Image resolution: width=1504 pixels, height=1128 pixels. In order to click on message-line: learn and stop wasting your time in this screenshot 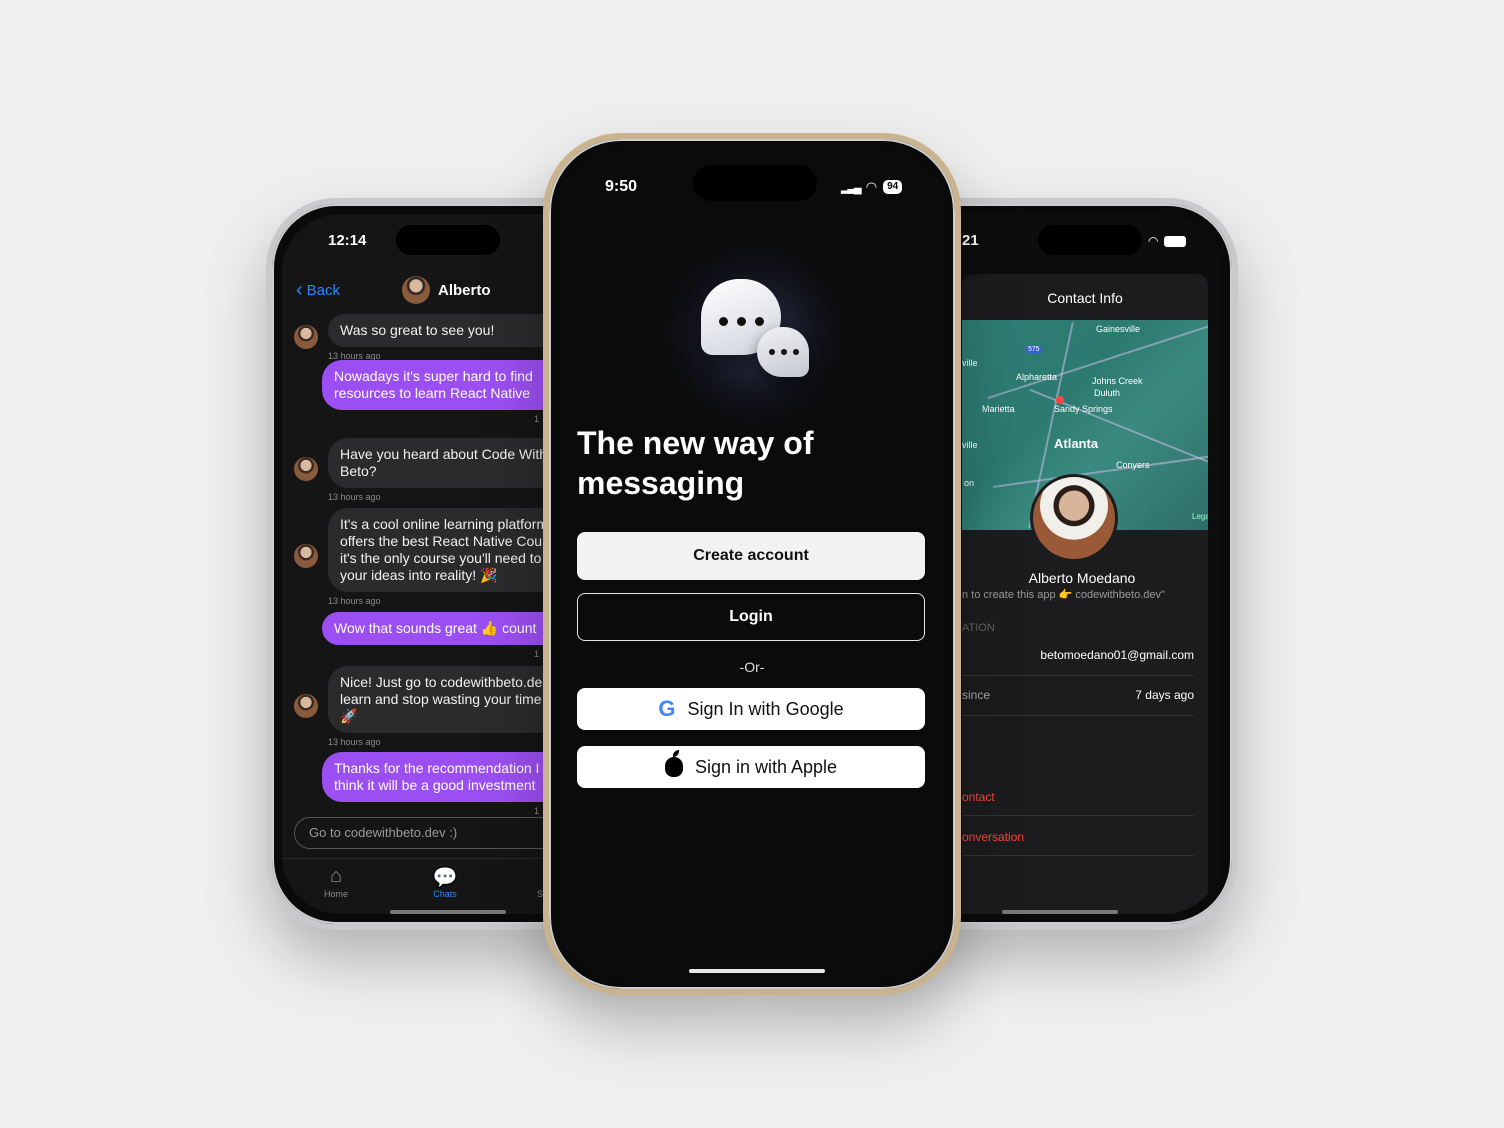, I will do `click(441, 699)`.